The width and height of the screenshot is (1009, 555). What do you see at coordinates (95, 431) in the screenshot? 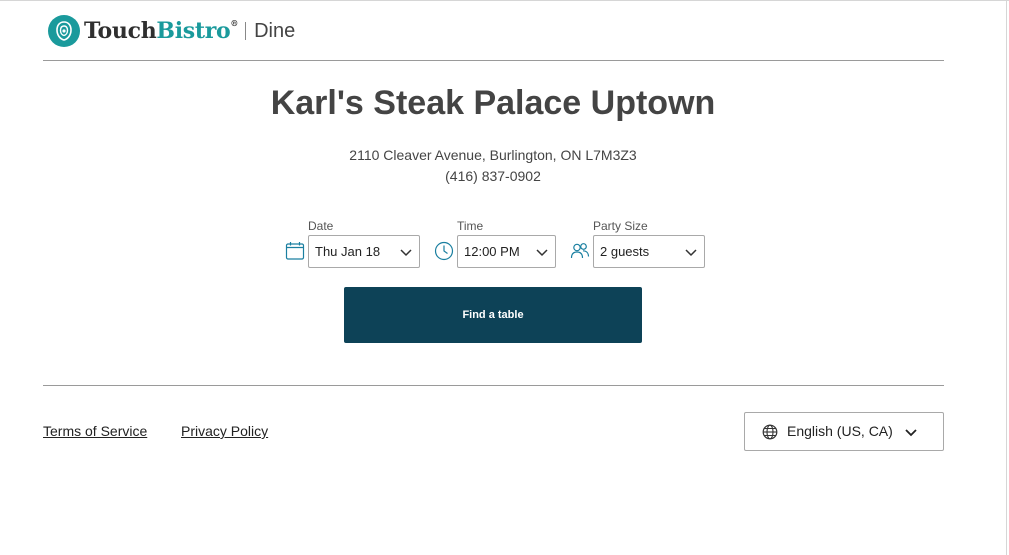
I see `terms-of-service-link: Terms of Service` at bounding box center [95, 431].